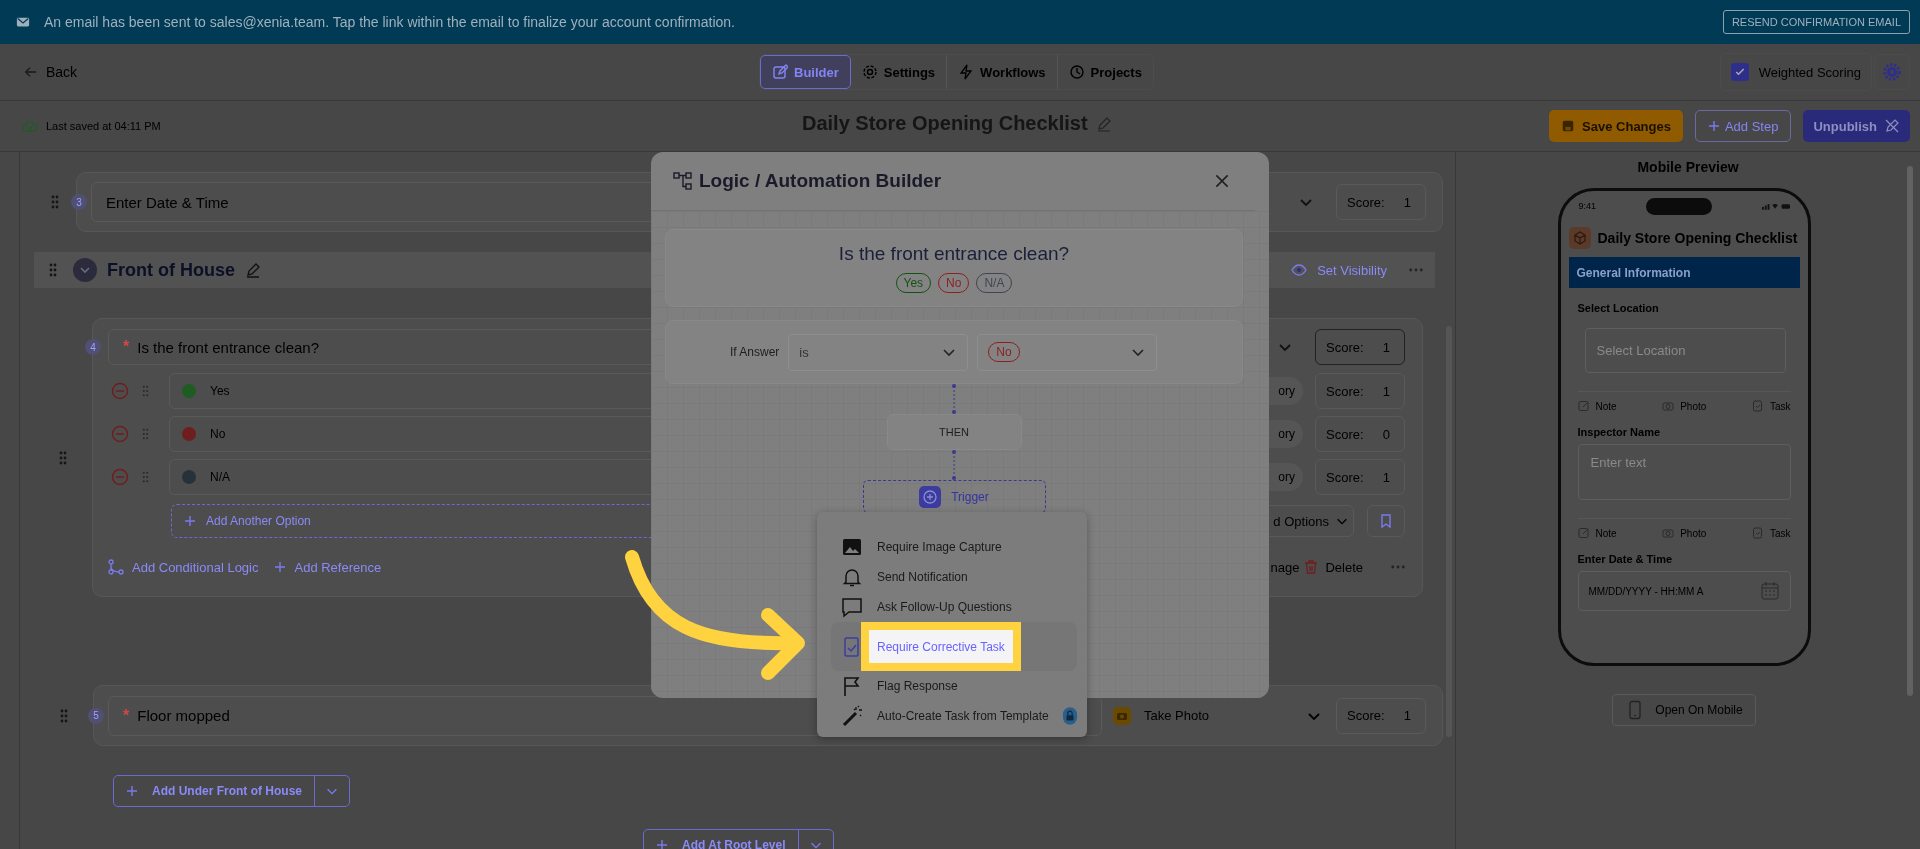 The image size is (1920, 849). Describe the element at coordinates (1105, 72) in the screenshot. I see `tab: Projects` at that location.